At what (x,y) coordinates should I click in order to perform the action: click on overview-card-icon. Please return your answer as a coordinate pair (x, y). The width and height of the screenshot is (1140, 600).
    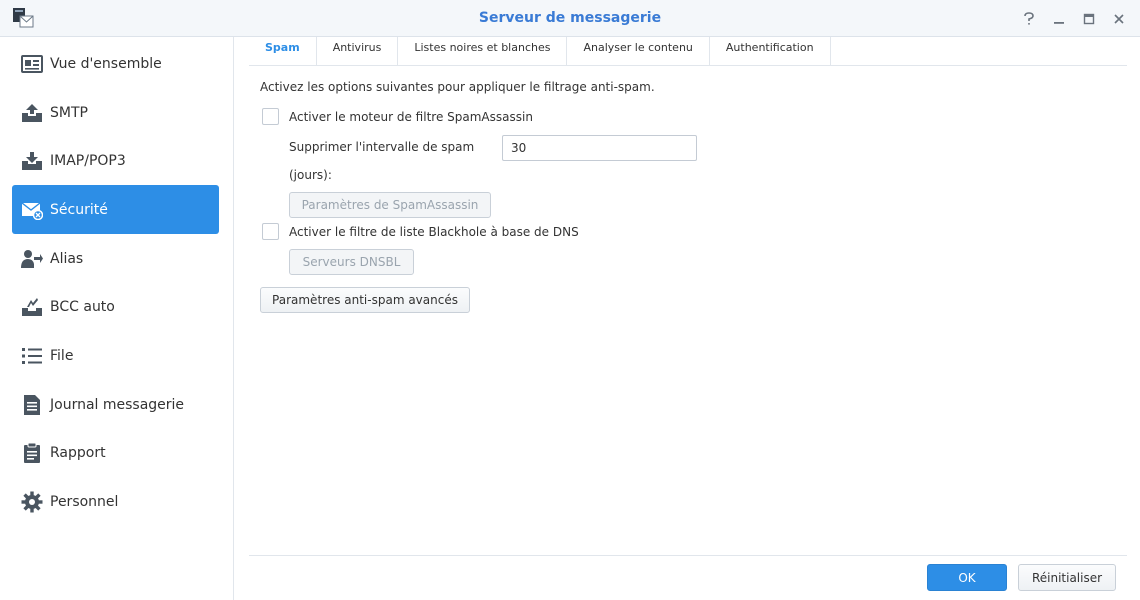
    Looking at the image, I should click on (32, 64).